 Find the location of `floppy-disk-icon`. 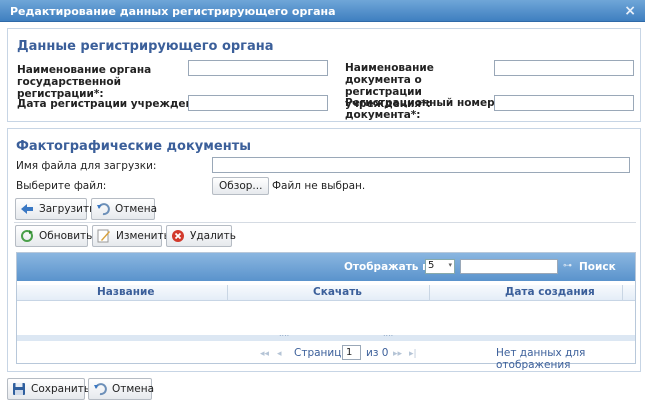

floppy-disk-icon is located at coordinates (19, 389).